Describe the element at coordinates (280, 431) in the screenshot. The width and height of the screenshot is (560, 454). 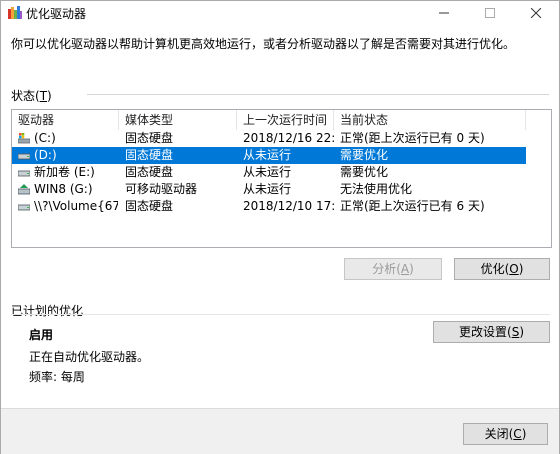
I see `dialog-footer: 关闭(C)` at that location.